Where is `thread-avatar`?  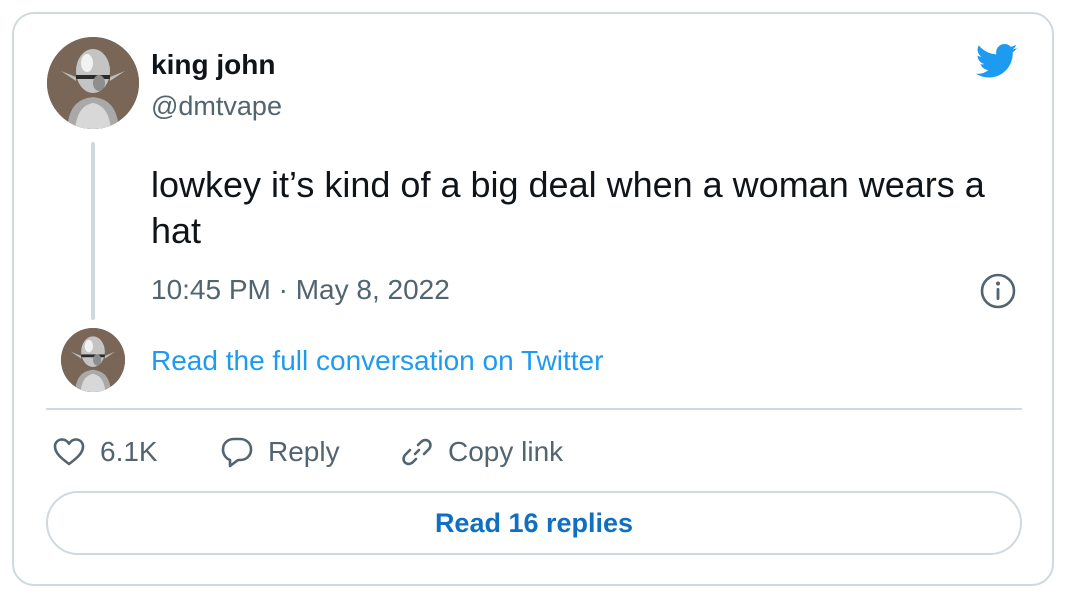 thread-avatar is located at coordinates (93, 360).